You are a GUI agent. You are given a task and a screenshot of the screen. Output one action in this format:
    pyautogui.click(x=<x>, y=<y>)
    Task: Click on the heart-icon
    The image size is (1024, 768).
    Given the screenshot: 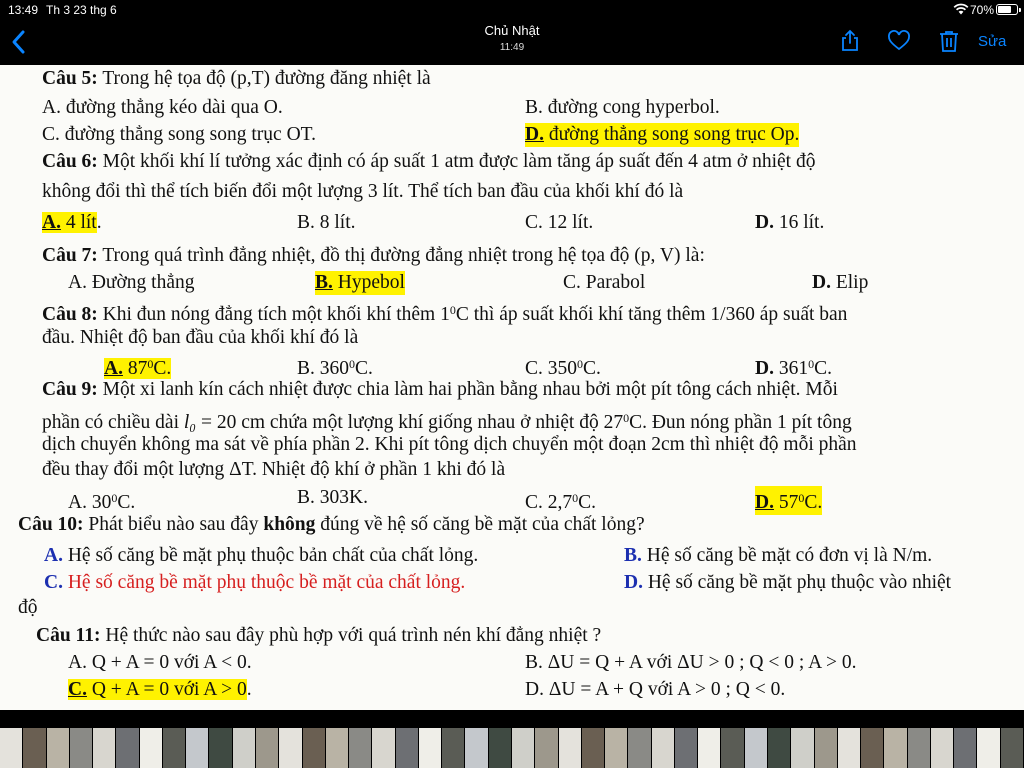 What is the action you would take?
    pyautogui.click(x=899, y=41)
    